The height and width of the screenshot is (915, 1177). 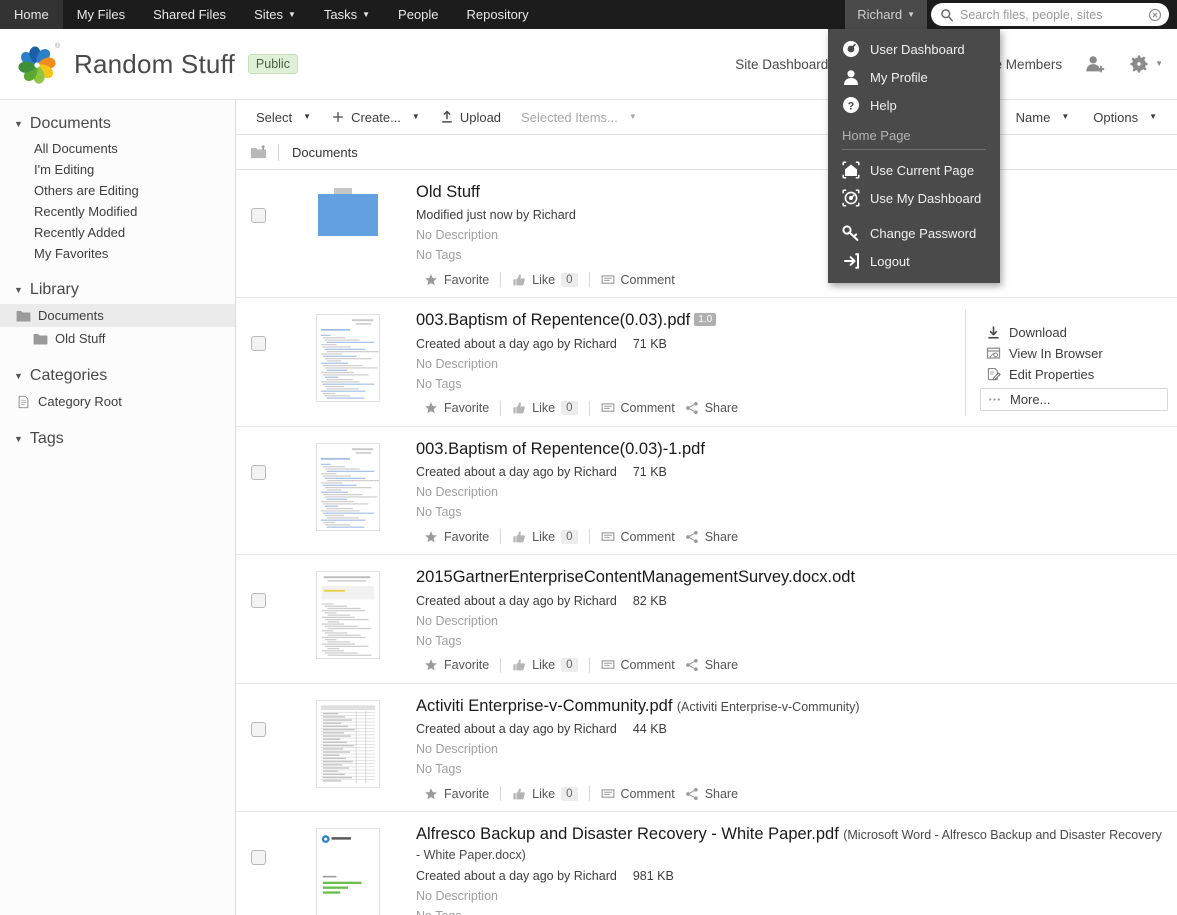 What do you see at coordinates (117, 125) in the screenshot?
I see `sidebar-header-documents: ▼ Documents` at bounding box center [117, 125].